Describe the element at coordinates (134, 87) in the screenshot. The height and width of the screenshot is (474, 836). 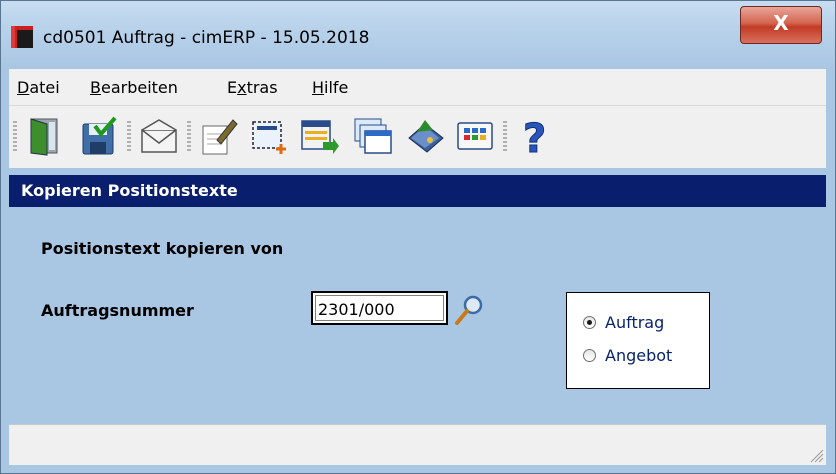
I see `menu-bearbeiten: Bearbeiten` at that location.